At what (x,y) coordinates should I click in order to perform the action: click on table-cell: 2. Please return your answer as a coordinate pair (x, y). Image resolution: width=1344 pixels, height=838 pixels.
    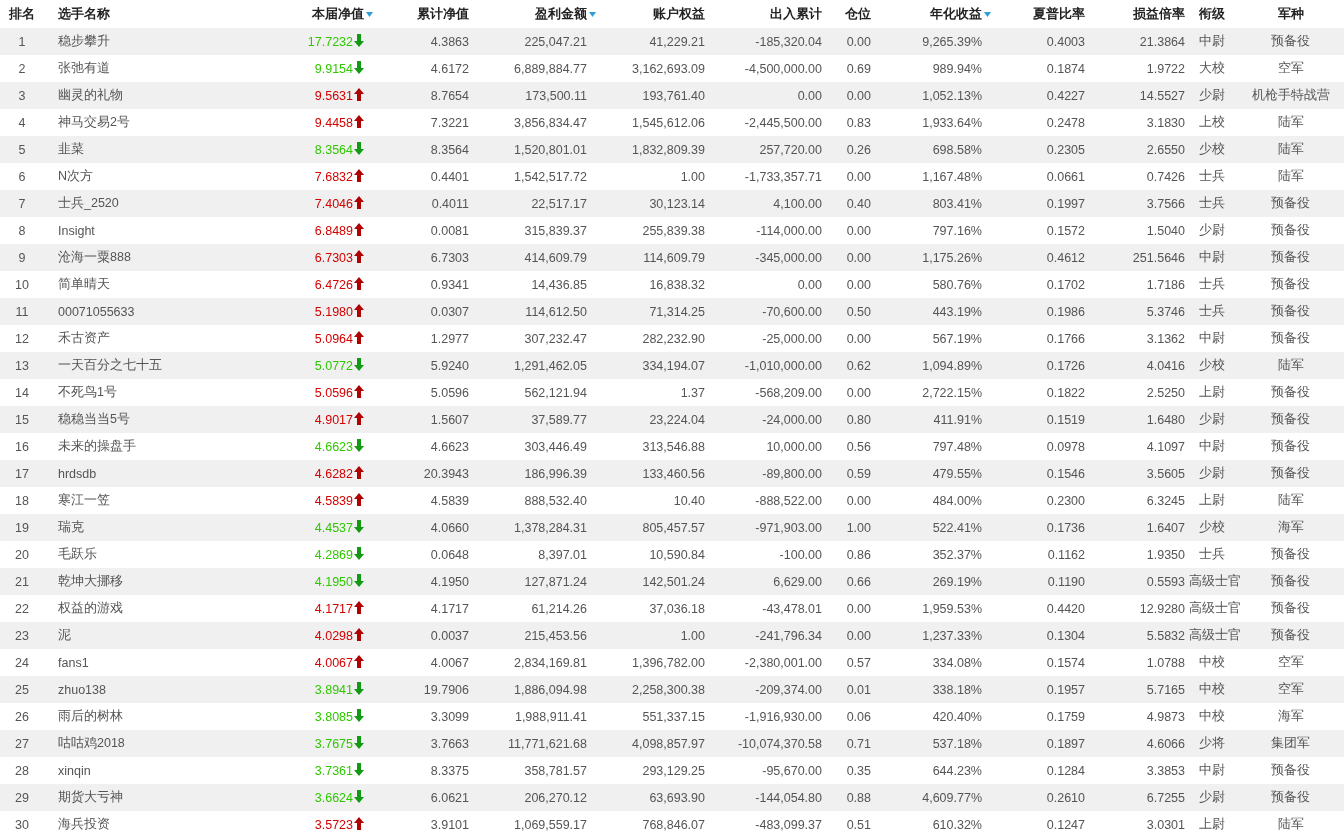
    Looking at the image, I should click on (22, 68).